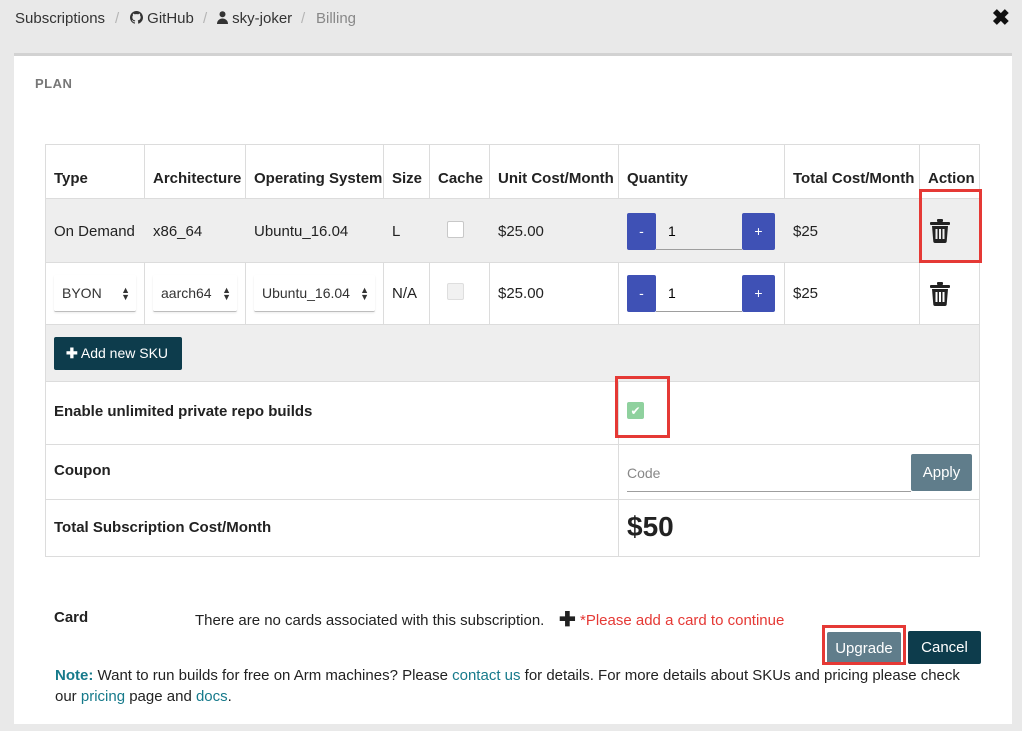  What do you see at coordinates (941, 472) in the screenshot?
I see `apply-button: Apply` at bounding box center [941, 472].